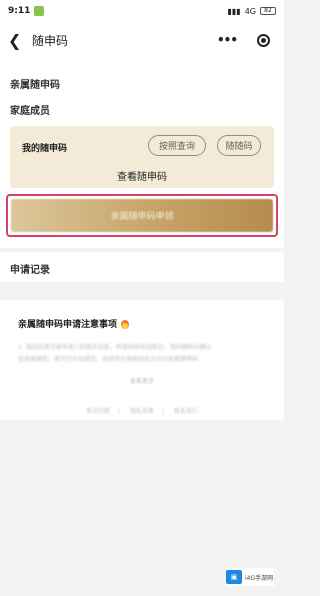 Image resolution: width=320 pixels, height=596 pixels. What do you see at coordinates (142, 380) in the screenshot?
I see `notes-more-link: 查看更多` at bounding box center [142, 380].